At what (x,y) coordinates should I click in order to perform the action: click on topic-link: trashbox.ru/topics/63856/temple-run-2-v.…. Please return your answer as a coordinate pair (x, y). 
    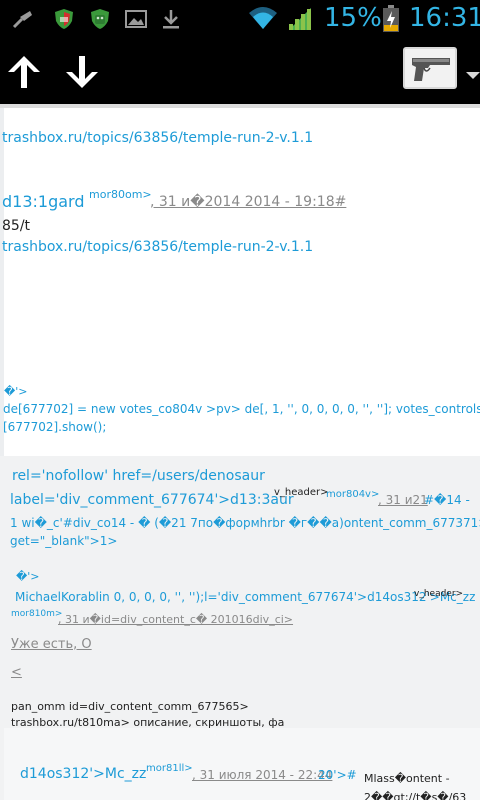
    Looking at the image, I should click on (157, 138).